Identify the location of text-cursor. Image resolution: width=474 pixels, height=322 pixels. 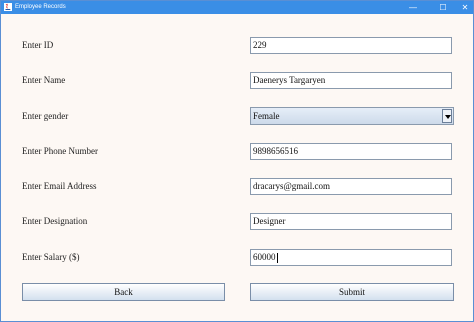
(277, 257).